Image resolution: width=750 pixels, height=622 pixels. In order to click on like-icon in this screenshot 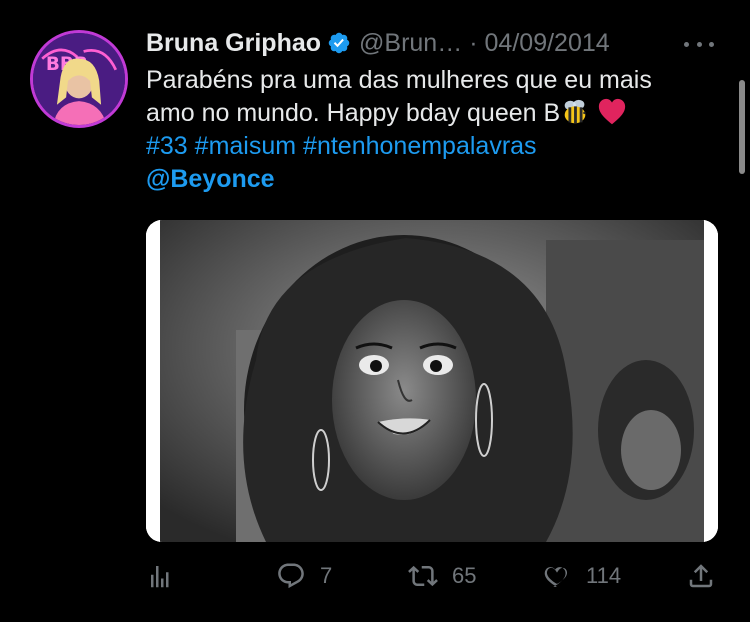, I will do `click(556, 577)`.